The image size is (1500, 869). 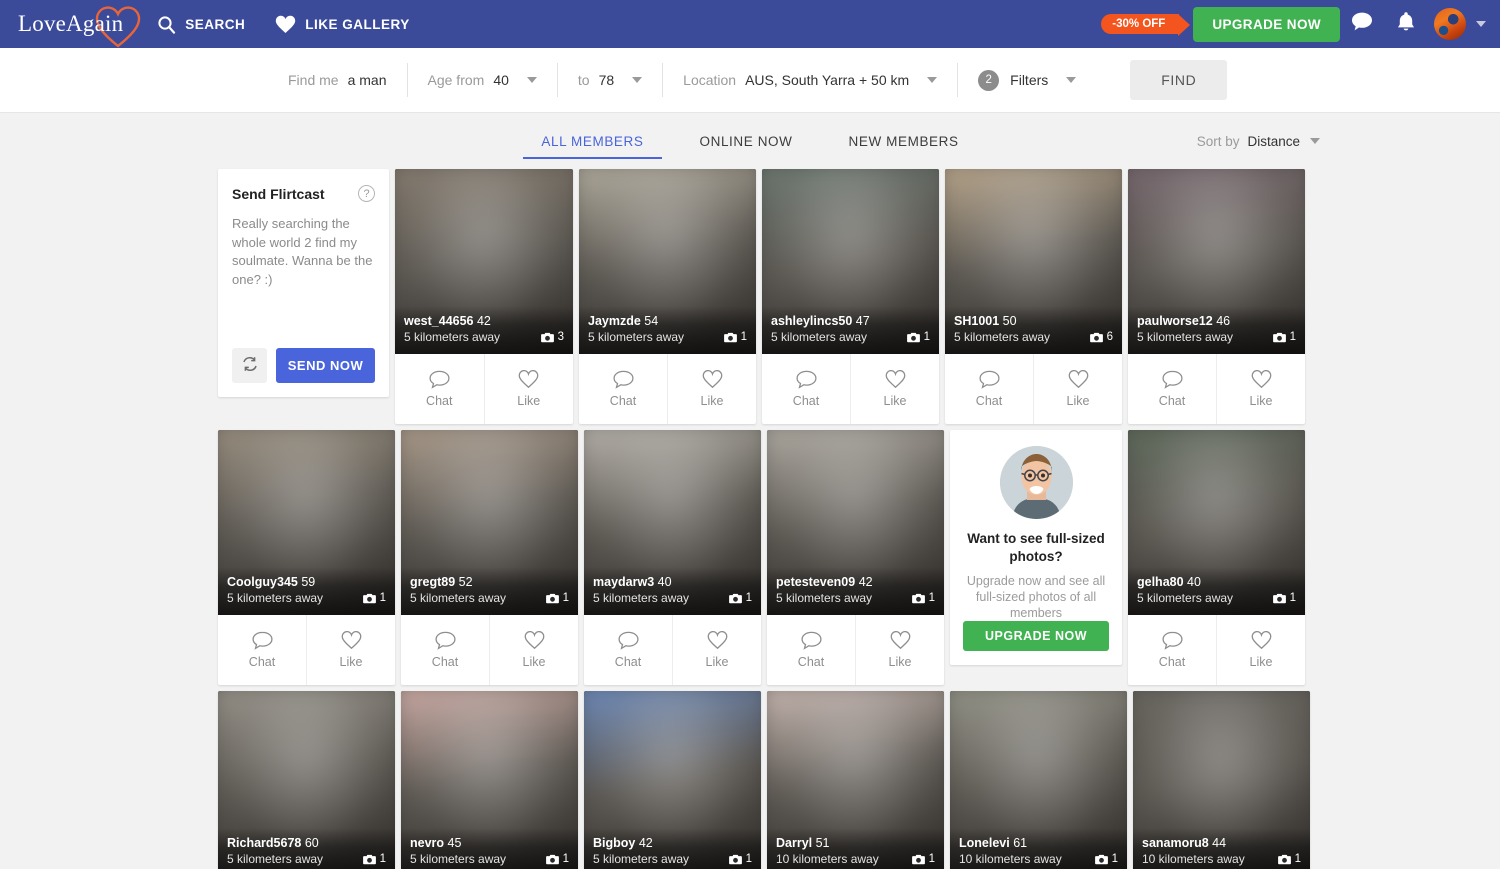 I want to click on tab-new-members: NEW MEMBERS, so click(x=904, y=141).